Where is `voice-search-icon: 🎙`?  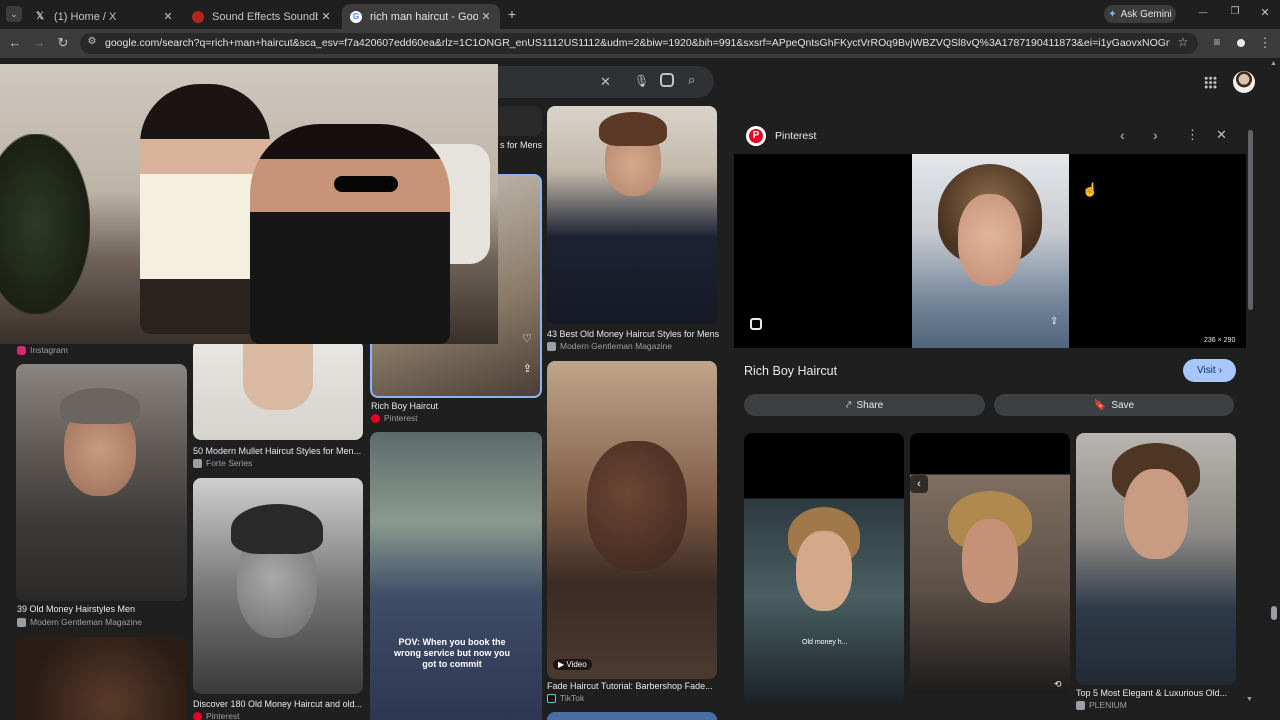
voice-search-icon: 🎙 is located at coordinates (641, 81).